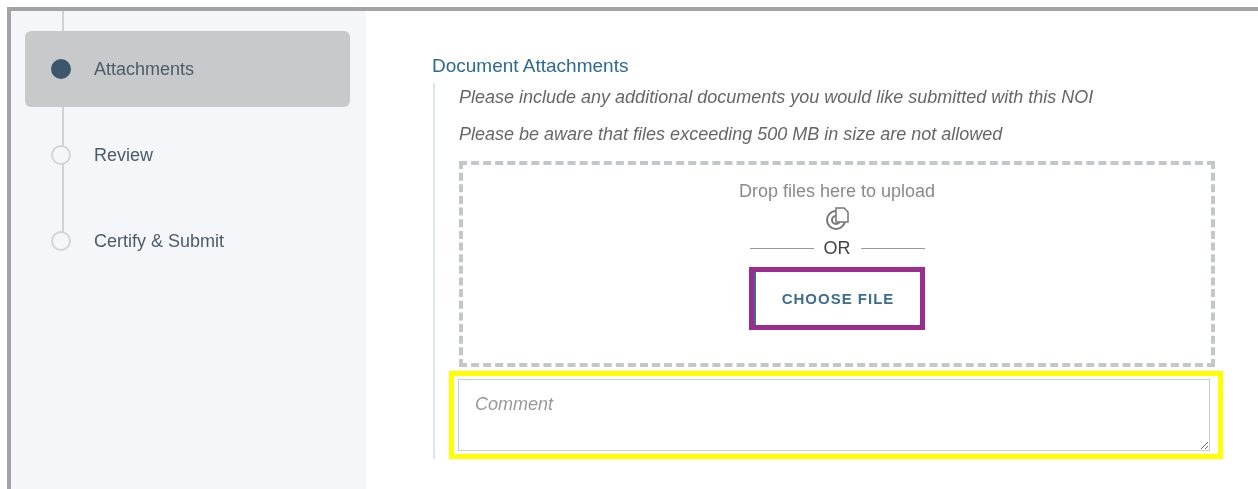 The image size is (1258, 489). I want to click on step-item: Attachments, so click(187, 69).